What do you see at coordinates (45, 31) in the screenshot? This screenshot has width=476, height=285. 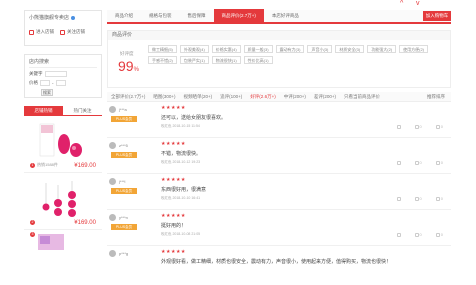 I see `enter-shop-label: 进入店铺` at bounding box center [45, 31].